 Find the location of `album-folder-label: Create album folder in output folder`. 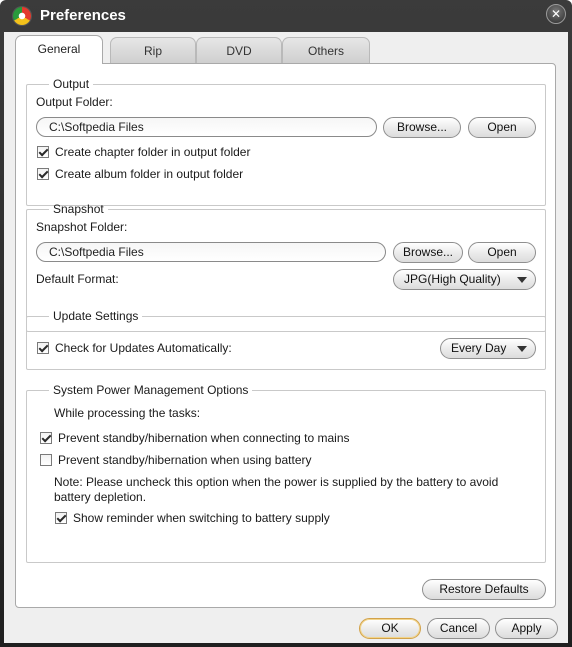

album-folder-label: Create album folder in output folder is located at coordinates (149, 174).